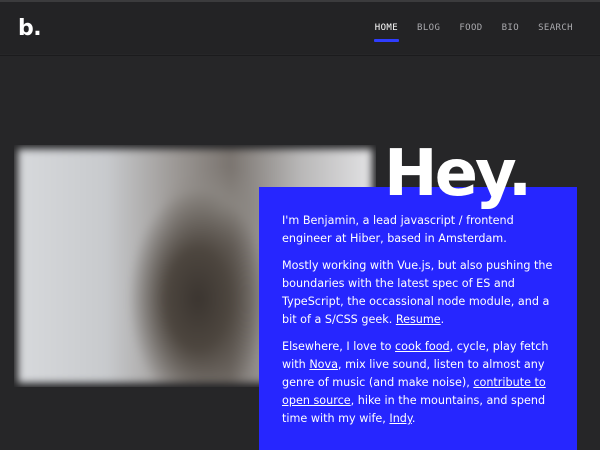 The height and width of the screenshot is (450, 600). Describe the element at coordinates (413, 418) in the screenshot. I see `bio-hobbies-text-5: .` at that location.